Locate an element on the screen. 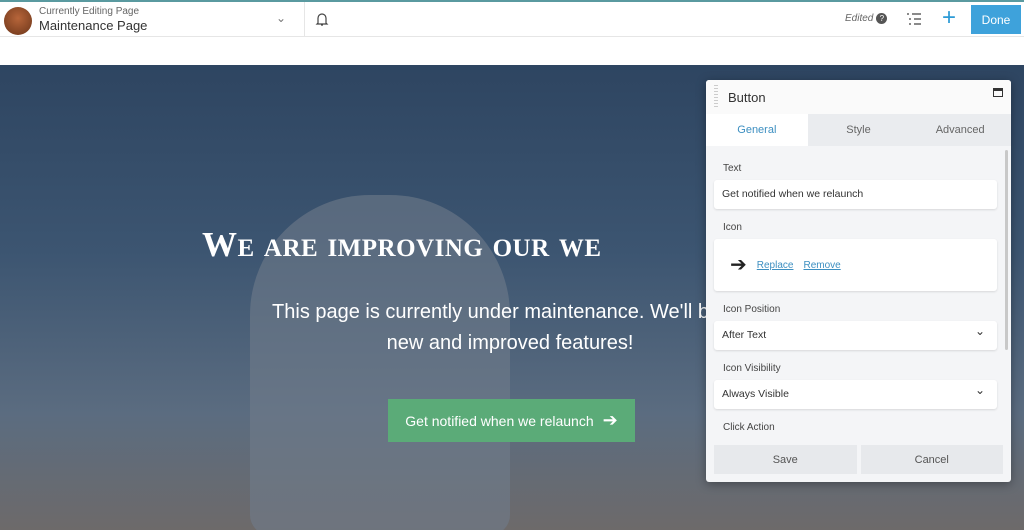  panel-title: Button is located at coordinates (747, 97).